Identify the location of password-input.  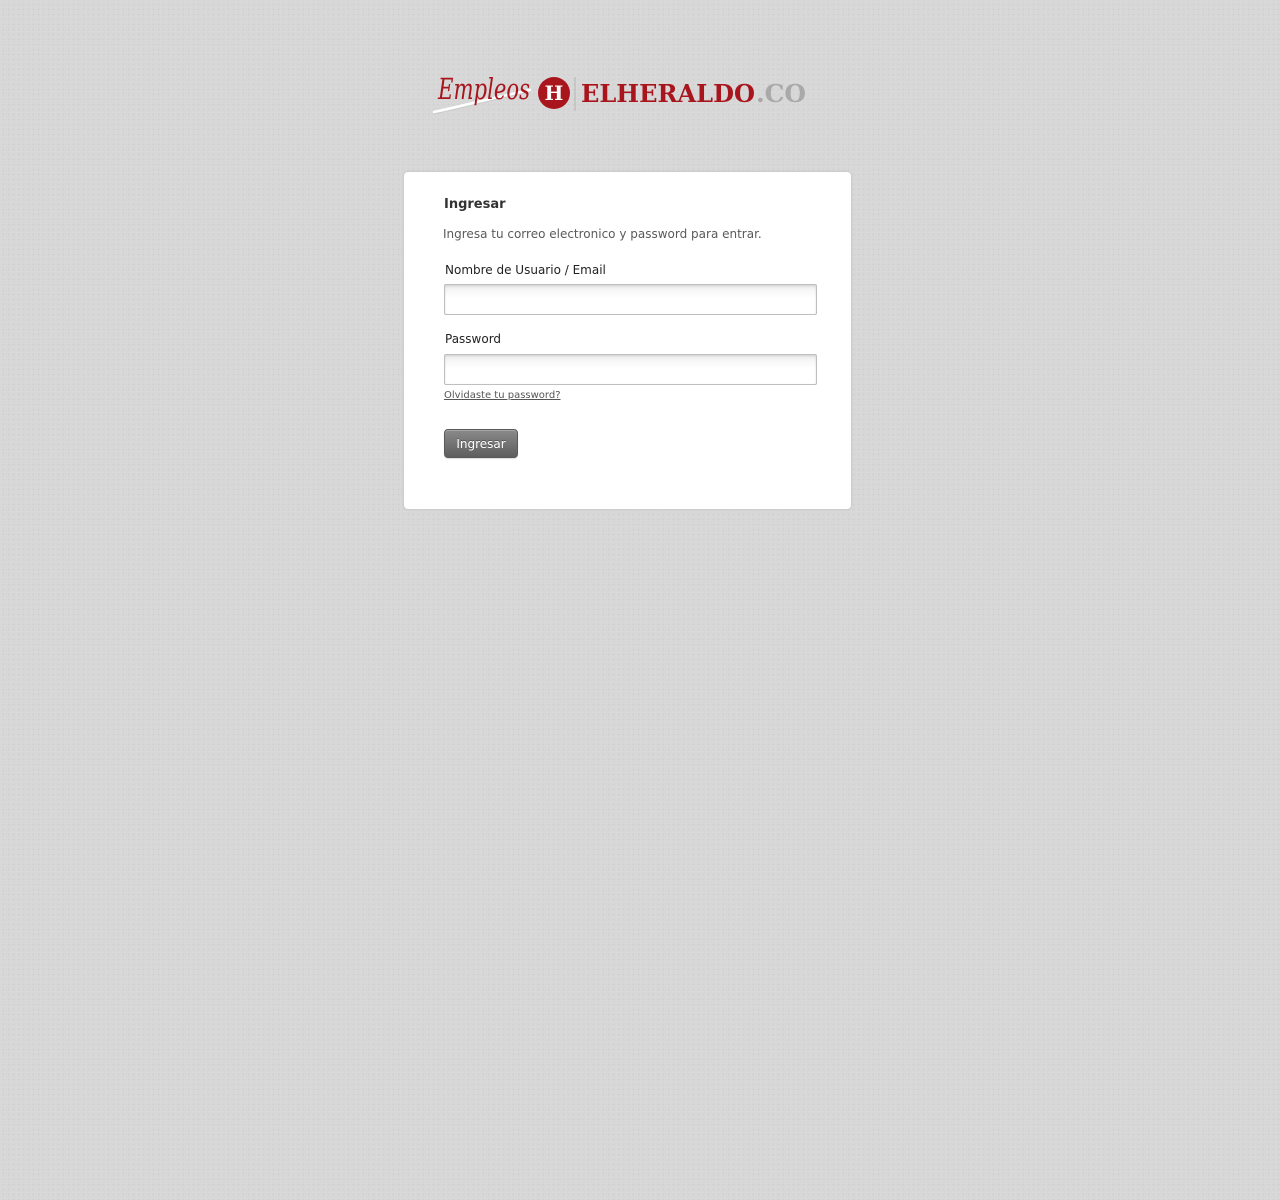
(630, 369).